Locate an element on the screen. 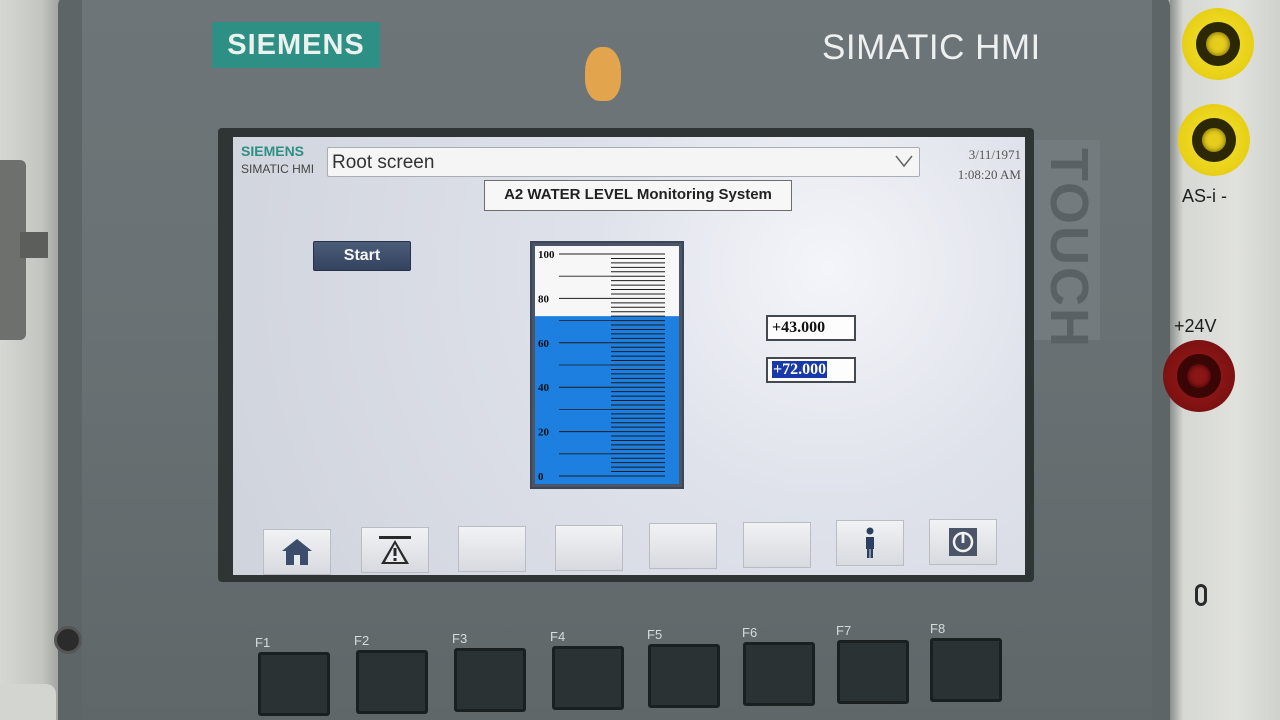  screen-brand: SIEMENS is located at coordinates (273, 151).